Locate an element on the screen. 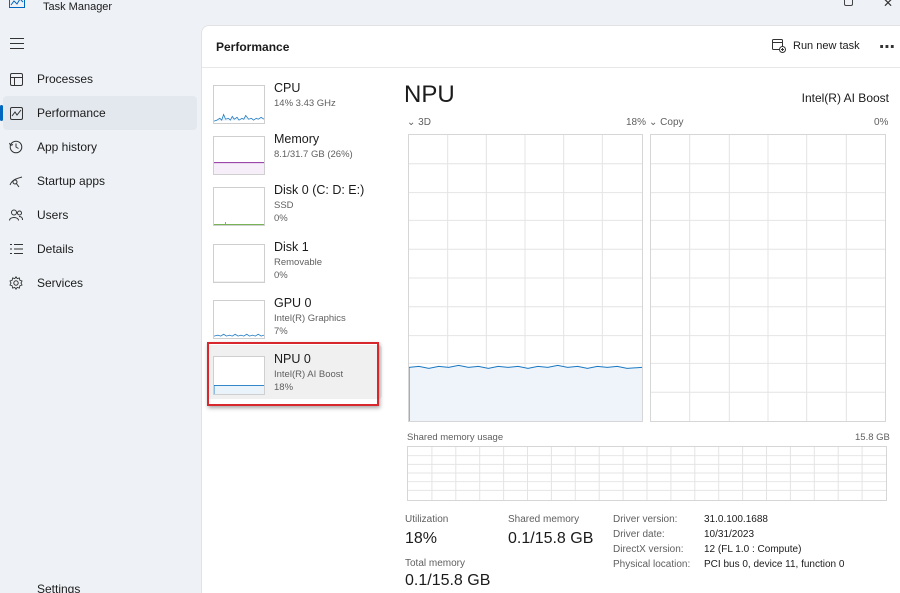 This screenshot has height=593, width=900. device-item-disk-0: Disk 0 (C: D: E:) SSD 0% is located at coordinates (294, 201).